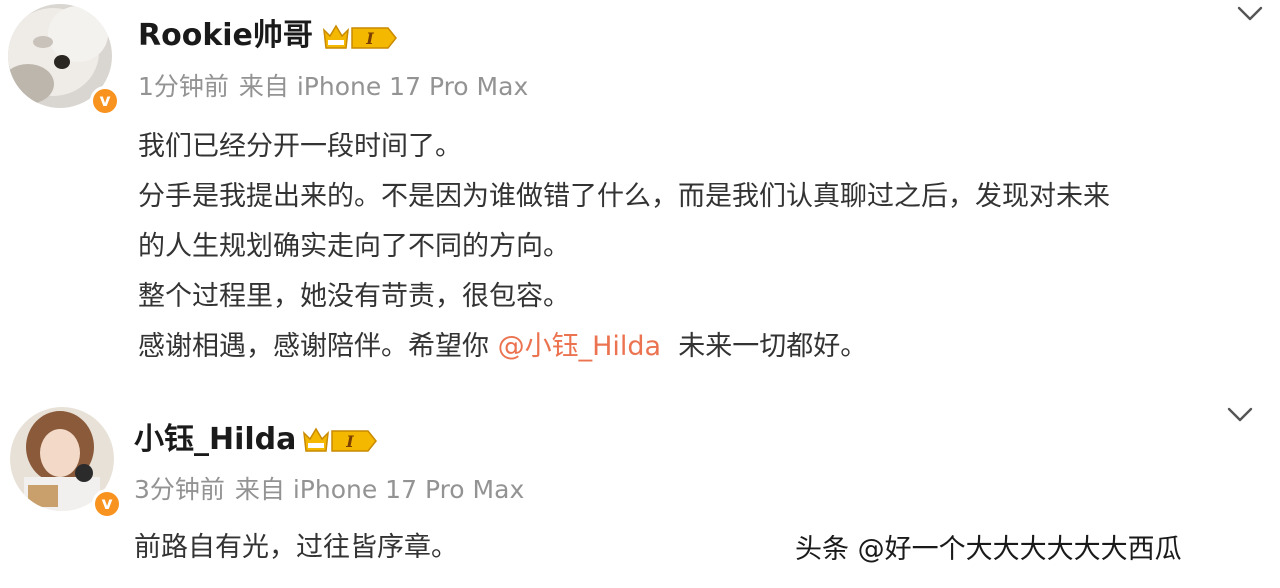  I want to click on content-line: 分手是我提出来的。不是因为谁做错了什么，而是我们认真聊过之后，发现对未来, so click(624, 196).